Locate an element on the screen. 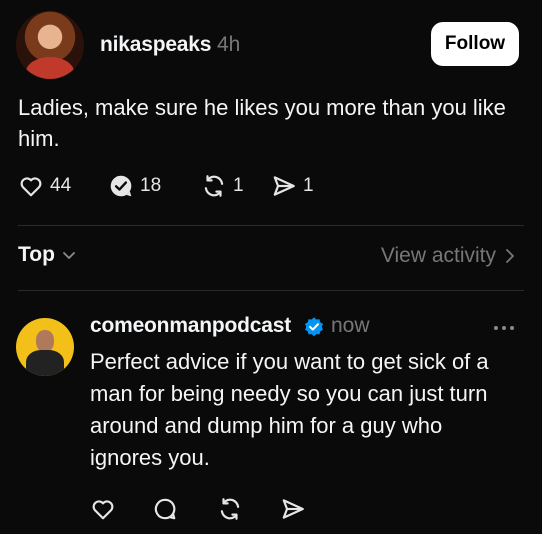 The width and height of the screenshot is (542, 534). view-activity-link: View activity is located at coordinates (448, 256).